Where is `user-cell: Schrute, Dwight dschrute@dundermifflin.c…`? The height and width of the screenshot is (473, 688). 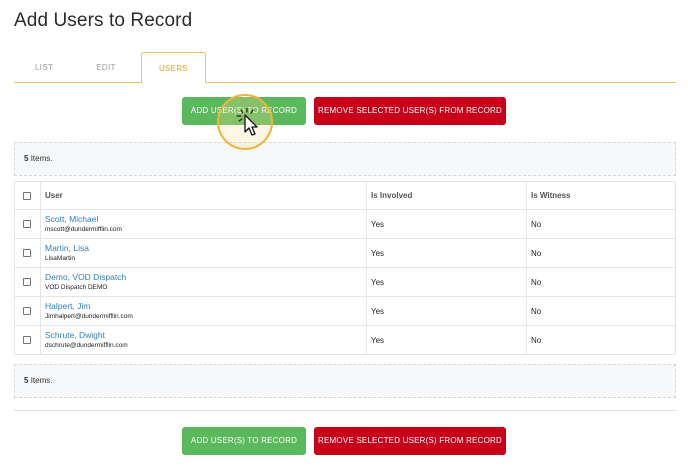 user-cell: Schrute, Dwight dschrute@dundermifflin.c… is located at coordinates (204, 340).